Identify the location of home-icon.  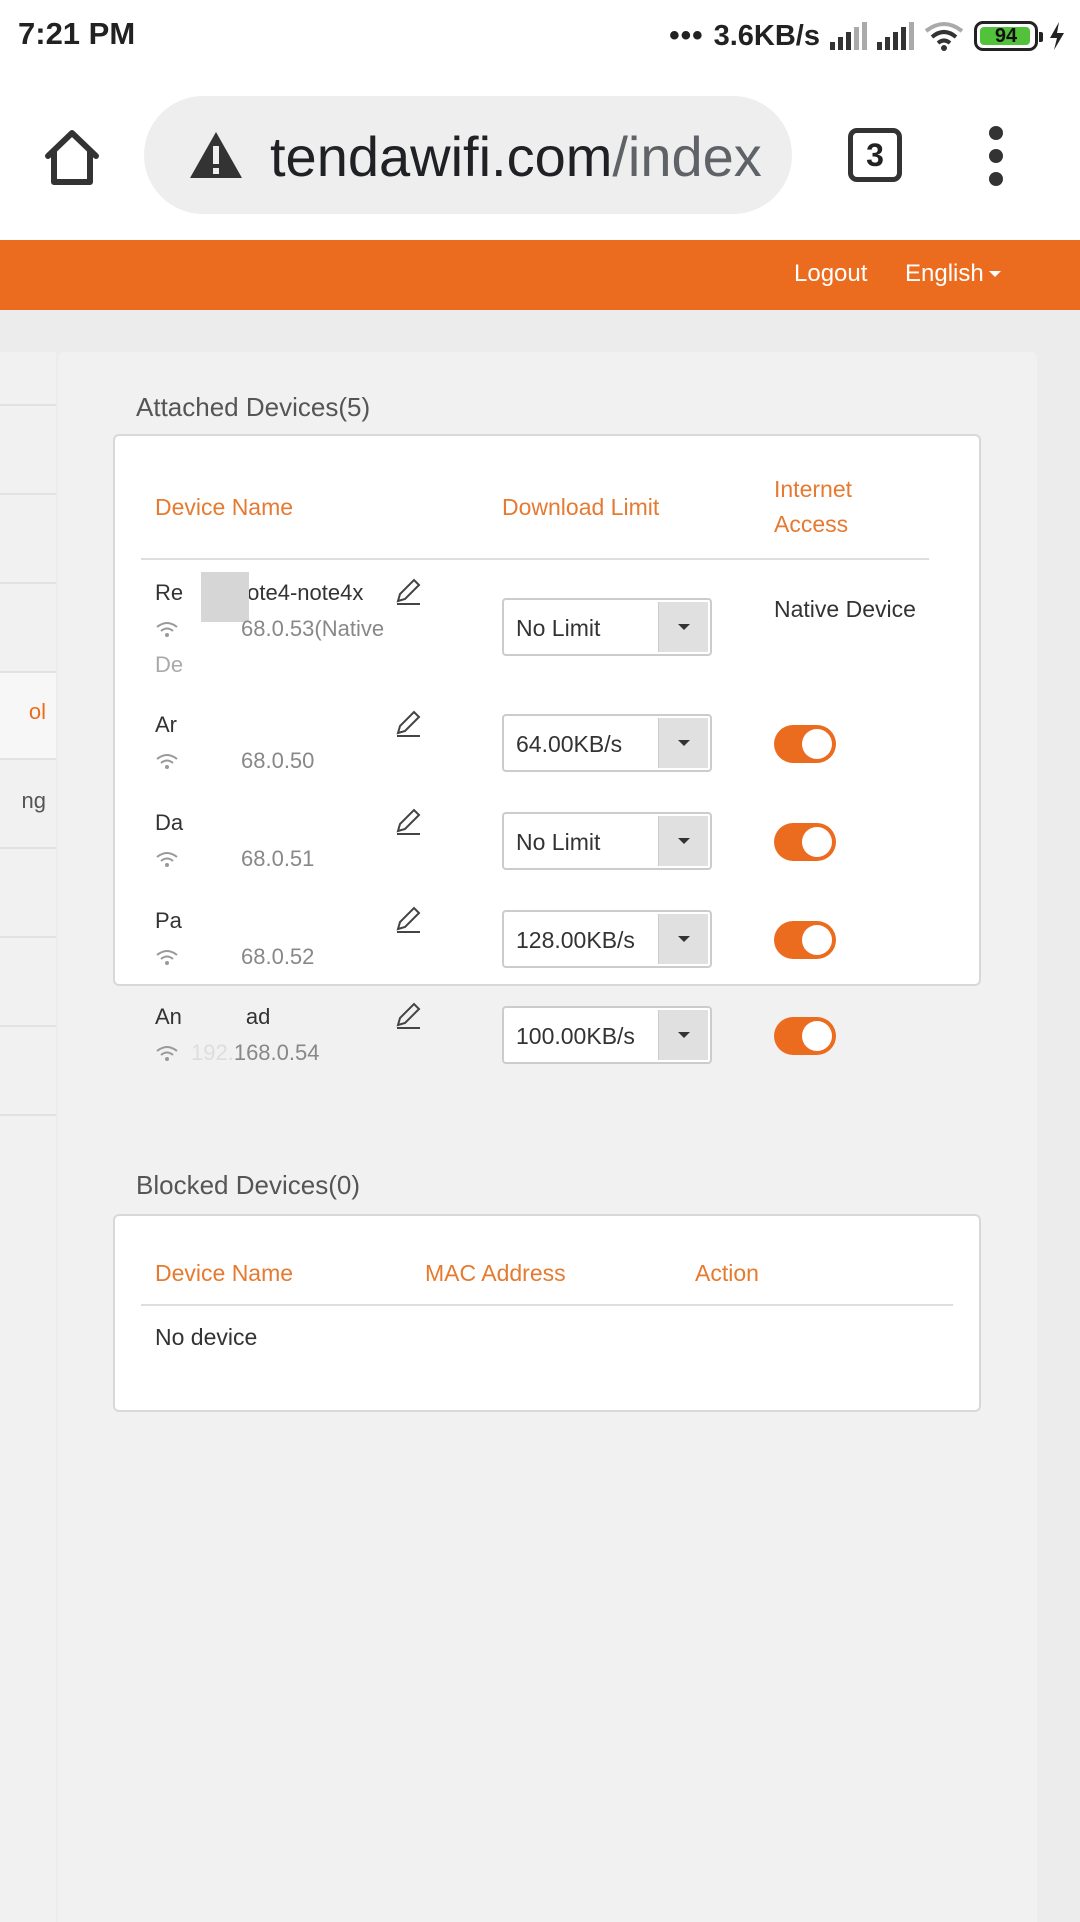
(72, 158).